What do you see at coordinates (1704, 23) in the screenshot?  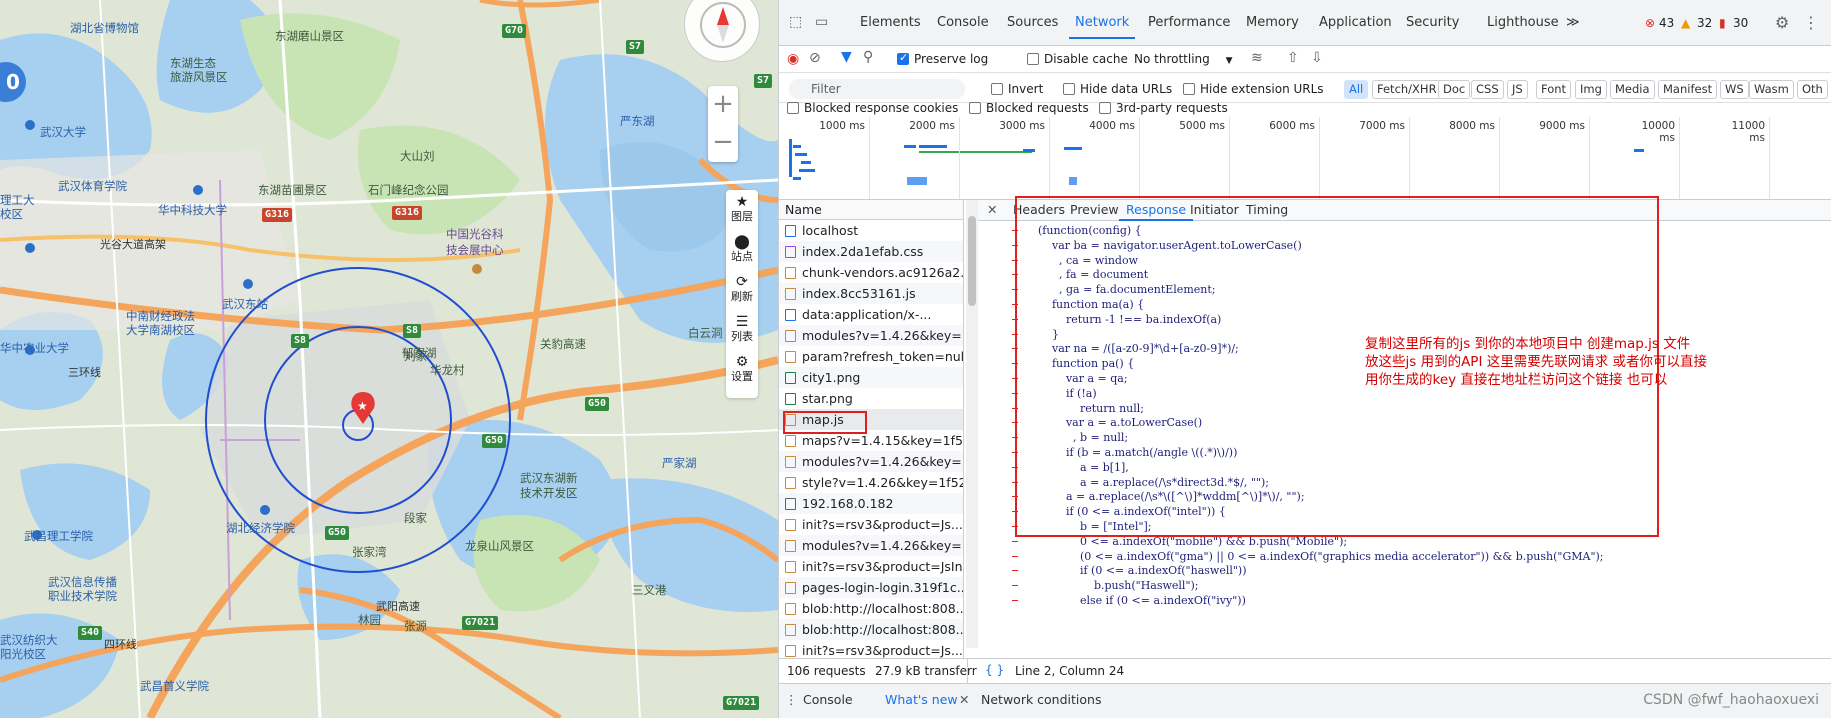 I see `warning-count: 32` at bounding box center [1704, 23].